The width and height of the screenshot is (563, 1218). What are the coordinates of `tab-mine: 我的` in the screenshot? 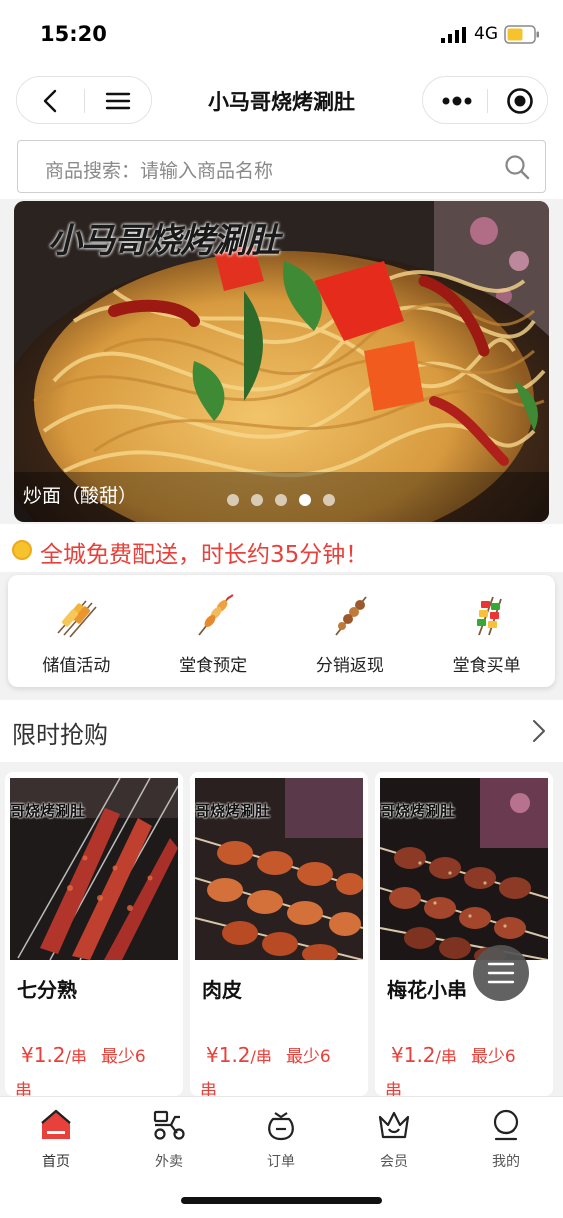 It's located at (506, 1140).